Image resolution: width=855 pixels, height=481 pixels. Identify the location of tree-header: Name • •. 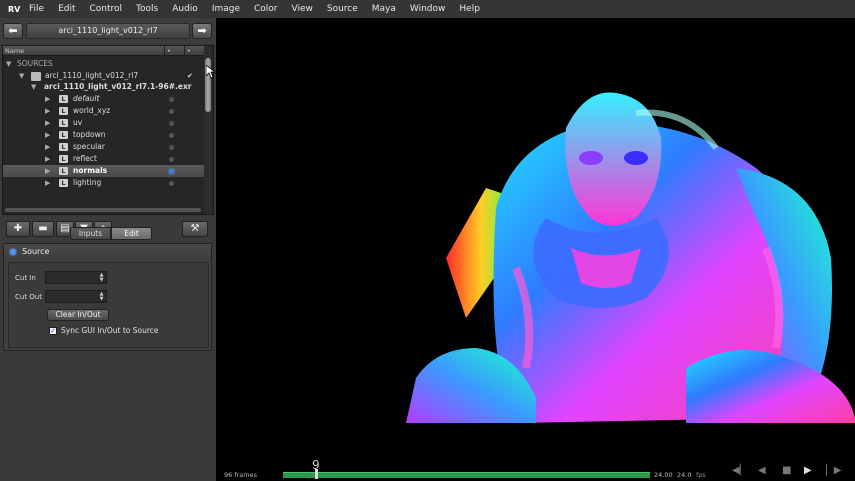
(104, 51).